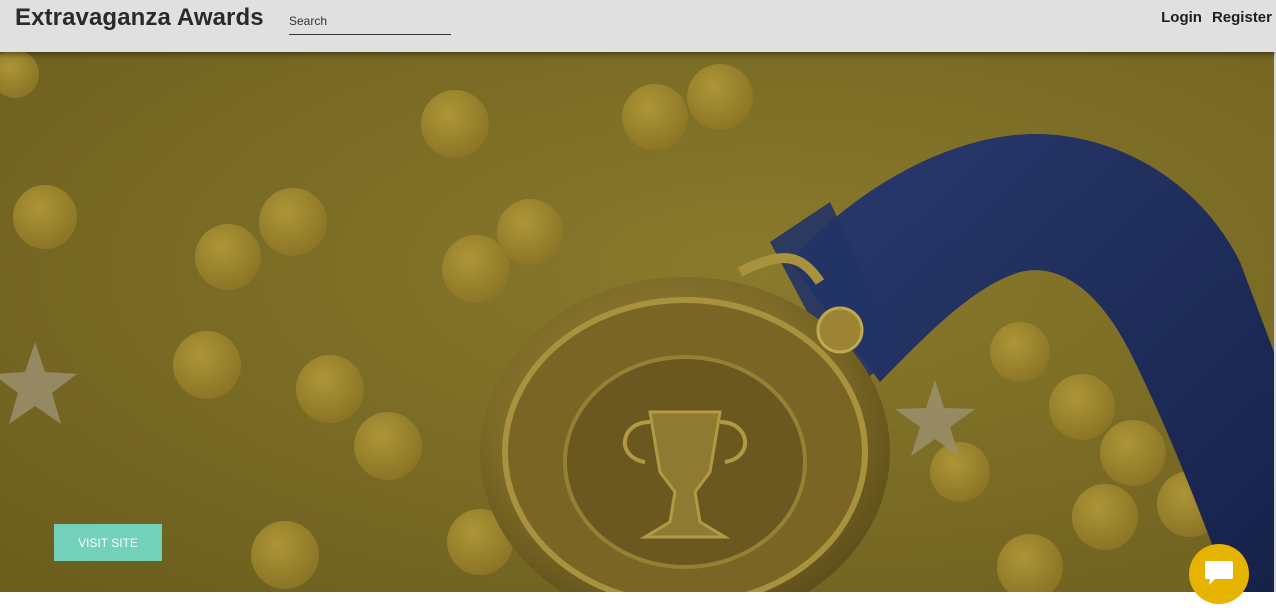  I want to click on search-input, so click(369, 21).